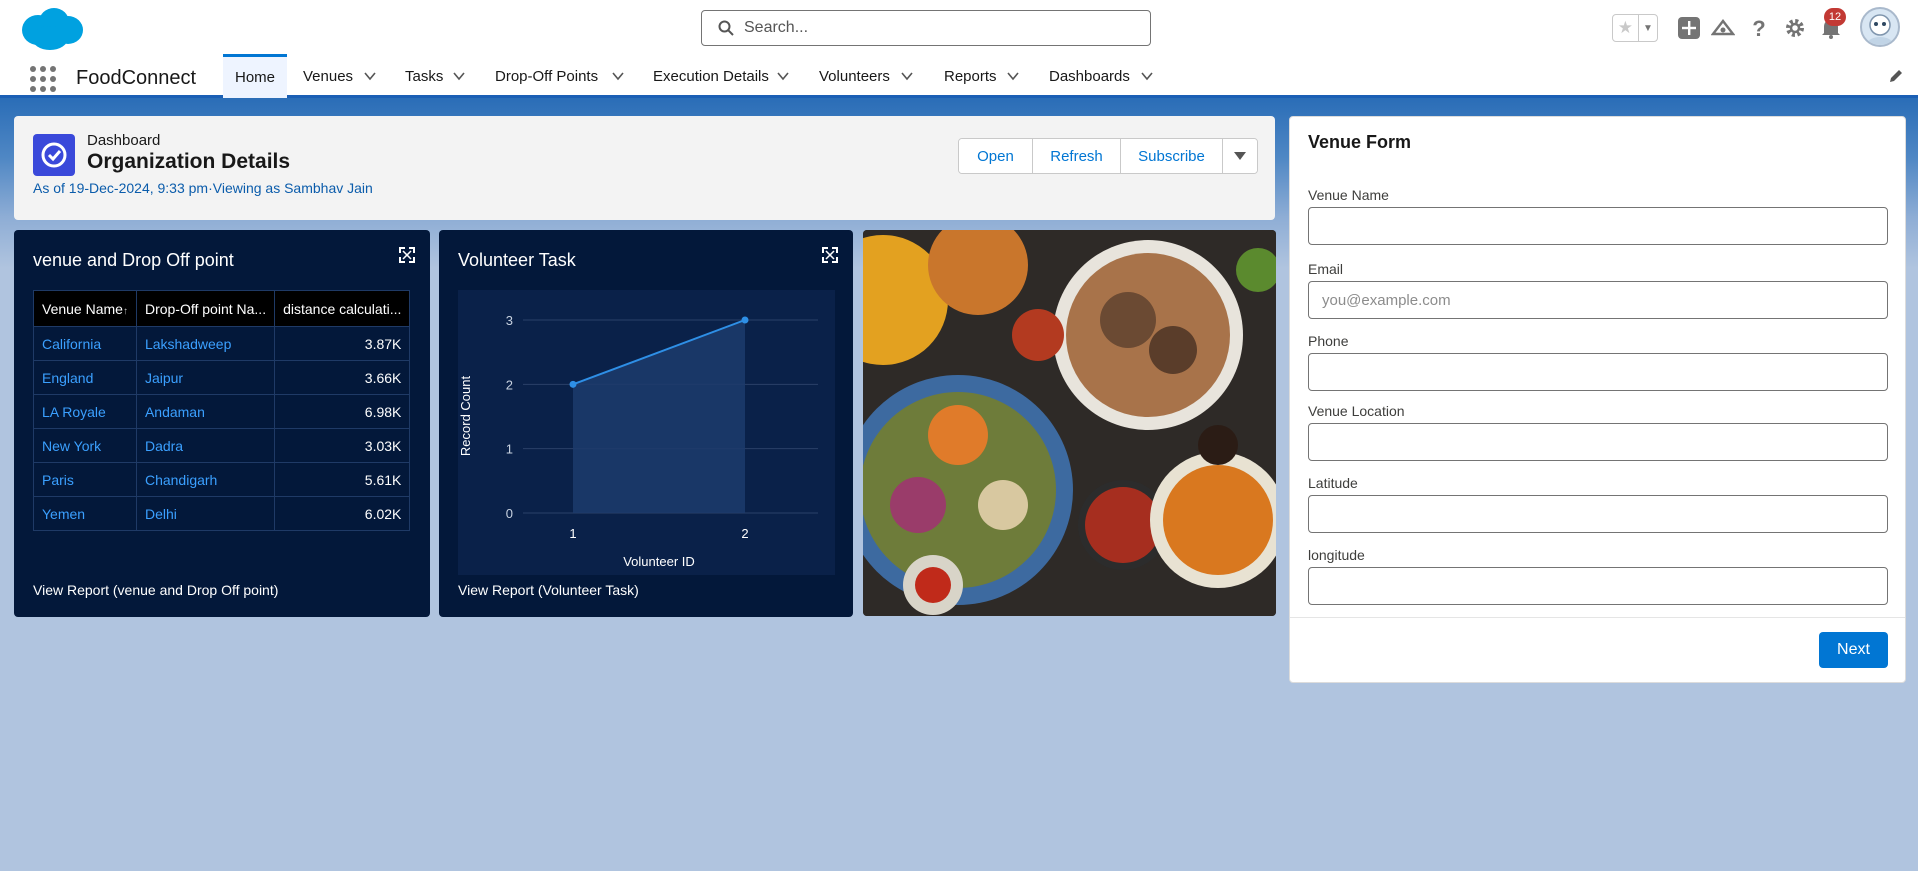 Image resolution: width=1918 pixels, height=871 pixels. I want to click on nav-tab-home: Home, so click(255, 76).